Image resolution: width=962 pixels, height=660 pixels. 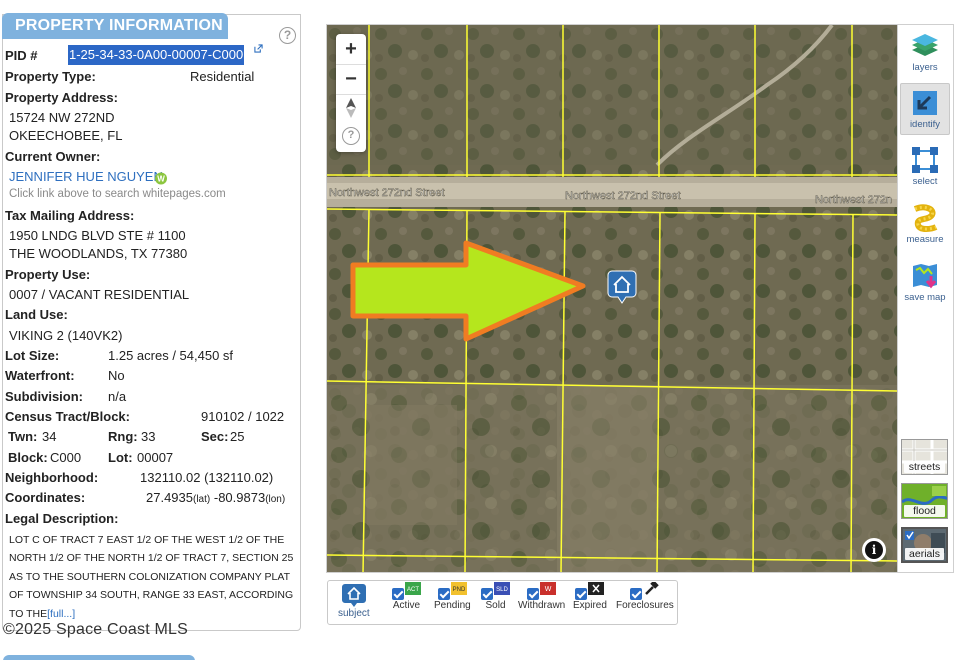 I want to click on zoom-in-button: +, so click(x=351, y=49).